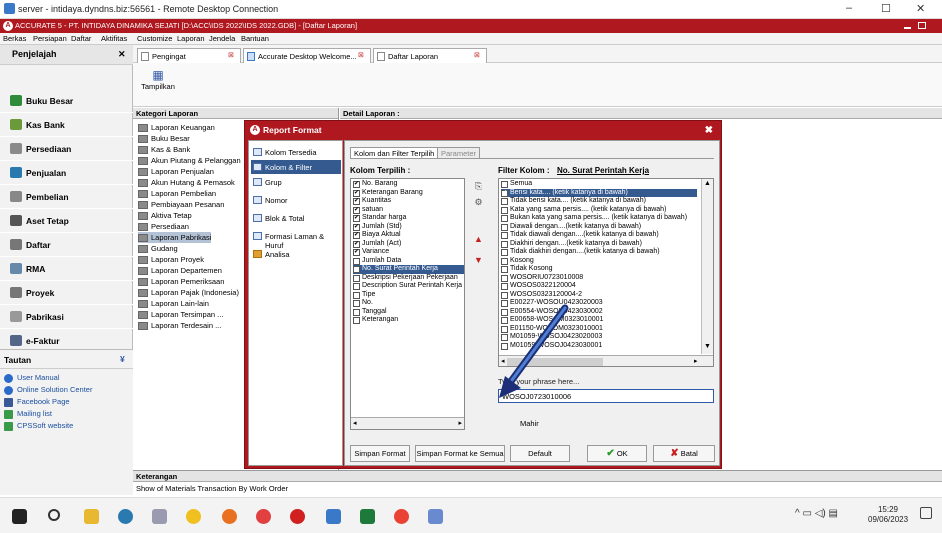 This screenshot has width=942, height=533. Describe the element at coordinates (222, 38) in the screenshot. I see `menu-jendela: Jendela` at that location.